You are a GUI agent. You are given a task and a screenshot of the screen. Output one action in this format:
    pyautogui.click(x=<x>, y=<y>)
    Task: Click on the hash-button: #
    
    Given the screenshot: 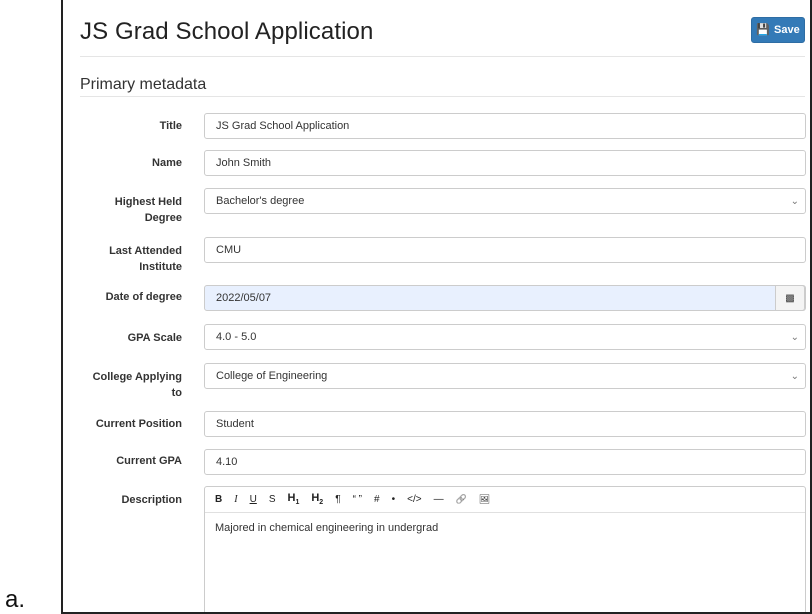 What is the action you would take?
    pyautogui.click(x=377, y=499)
    